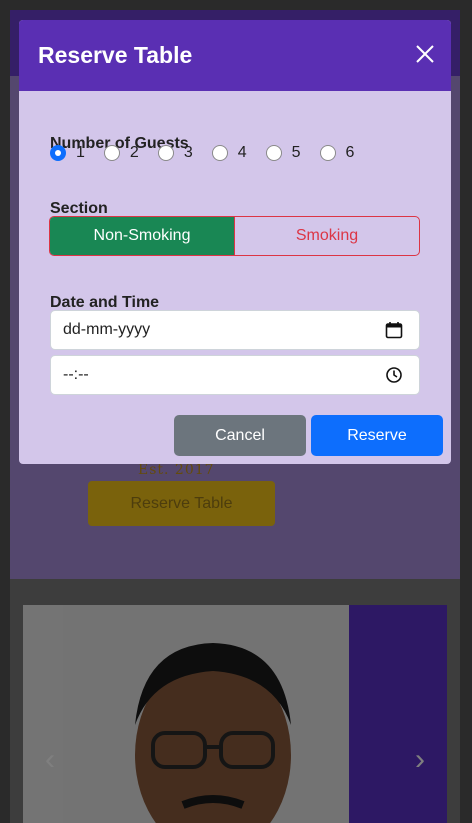 The height and width of the screenshot is (823, 472). Describe the element at coordinates (107, 329) in the screenshot. I see `date-placeholder: dd-mm-yyyy` at that location.